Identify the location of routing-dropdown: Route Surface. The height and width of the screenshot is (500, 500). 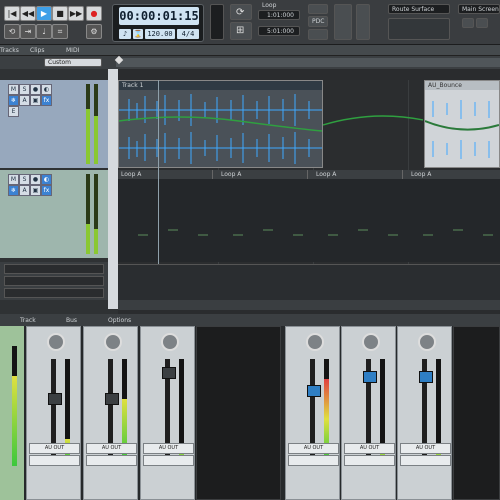
(419, 9).